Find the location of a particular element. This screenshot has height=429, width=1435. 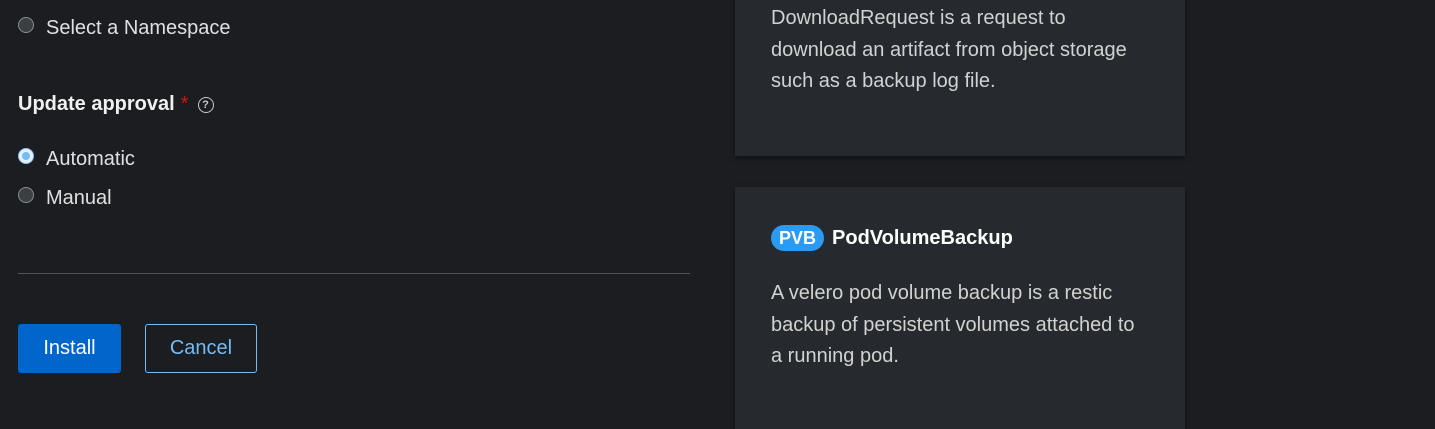

card-title: PVB PodVolumeBackup is located at coordinates (892, 238).